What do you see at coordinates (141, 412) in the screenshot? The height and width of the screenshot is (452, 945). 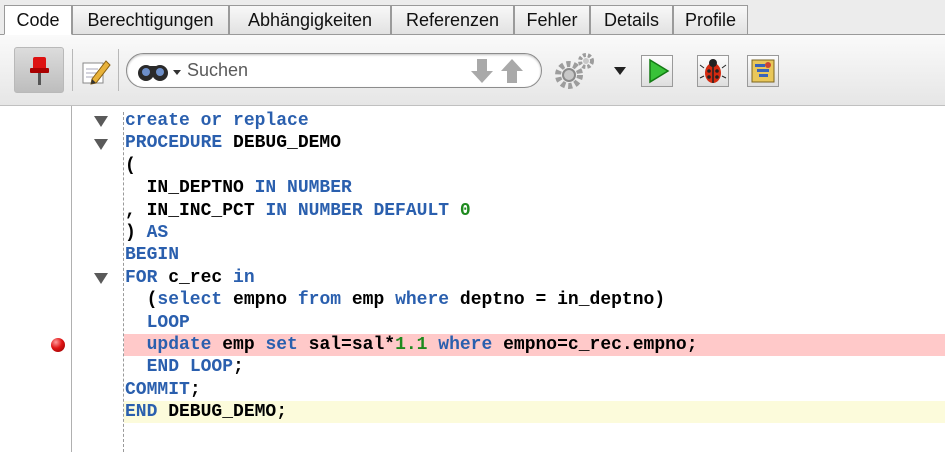 I see `code-keyword: END` at bounding box center [141, 412].